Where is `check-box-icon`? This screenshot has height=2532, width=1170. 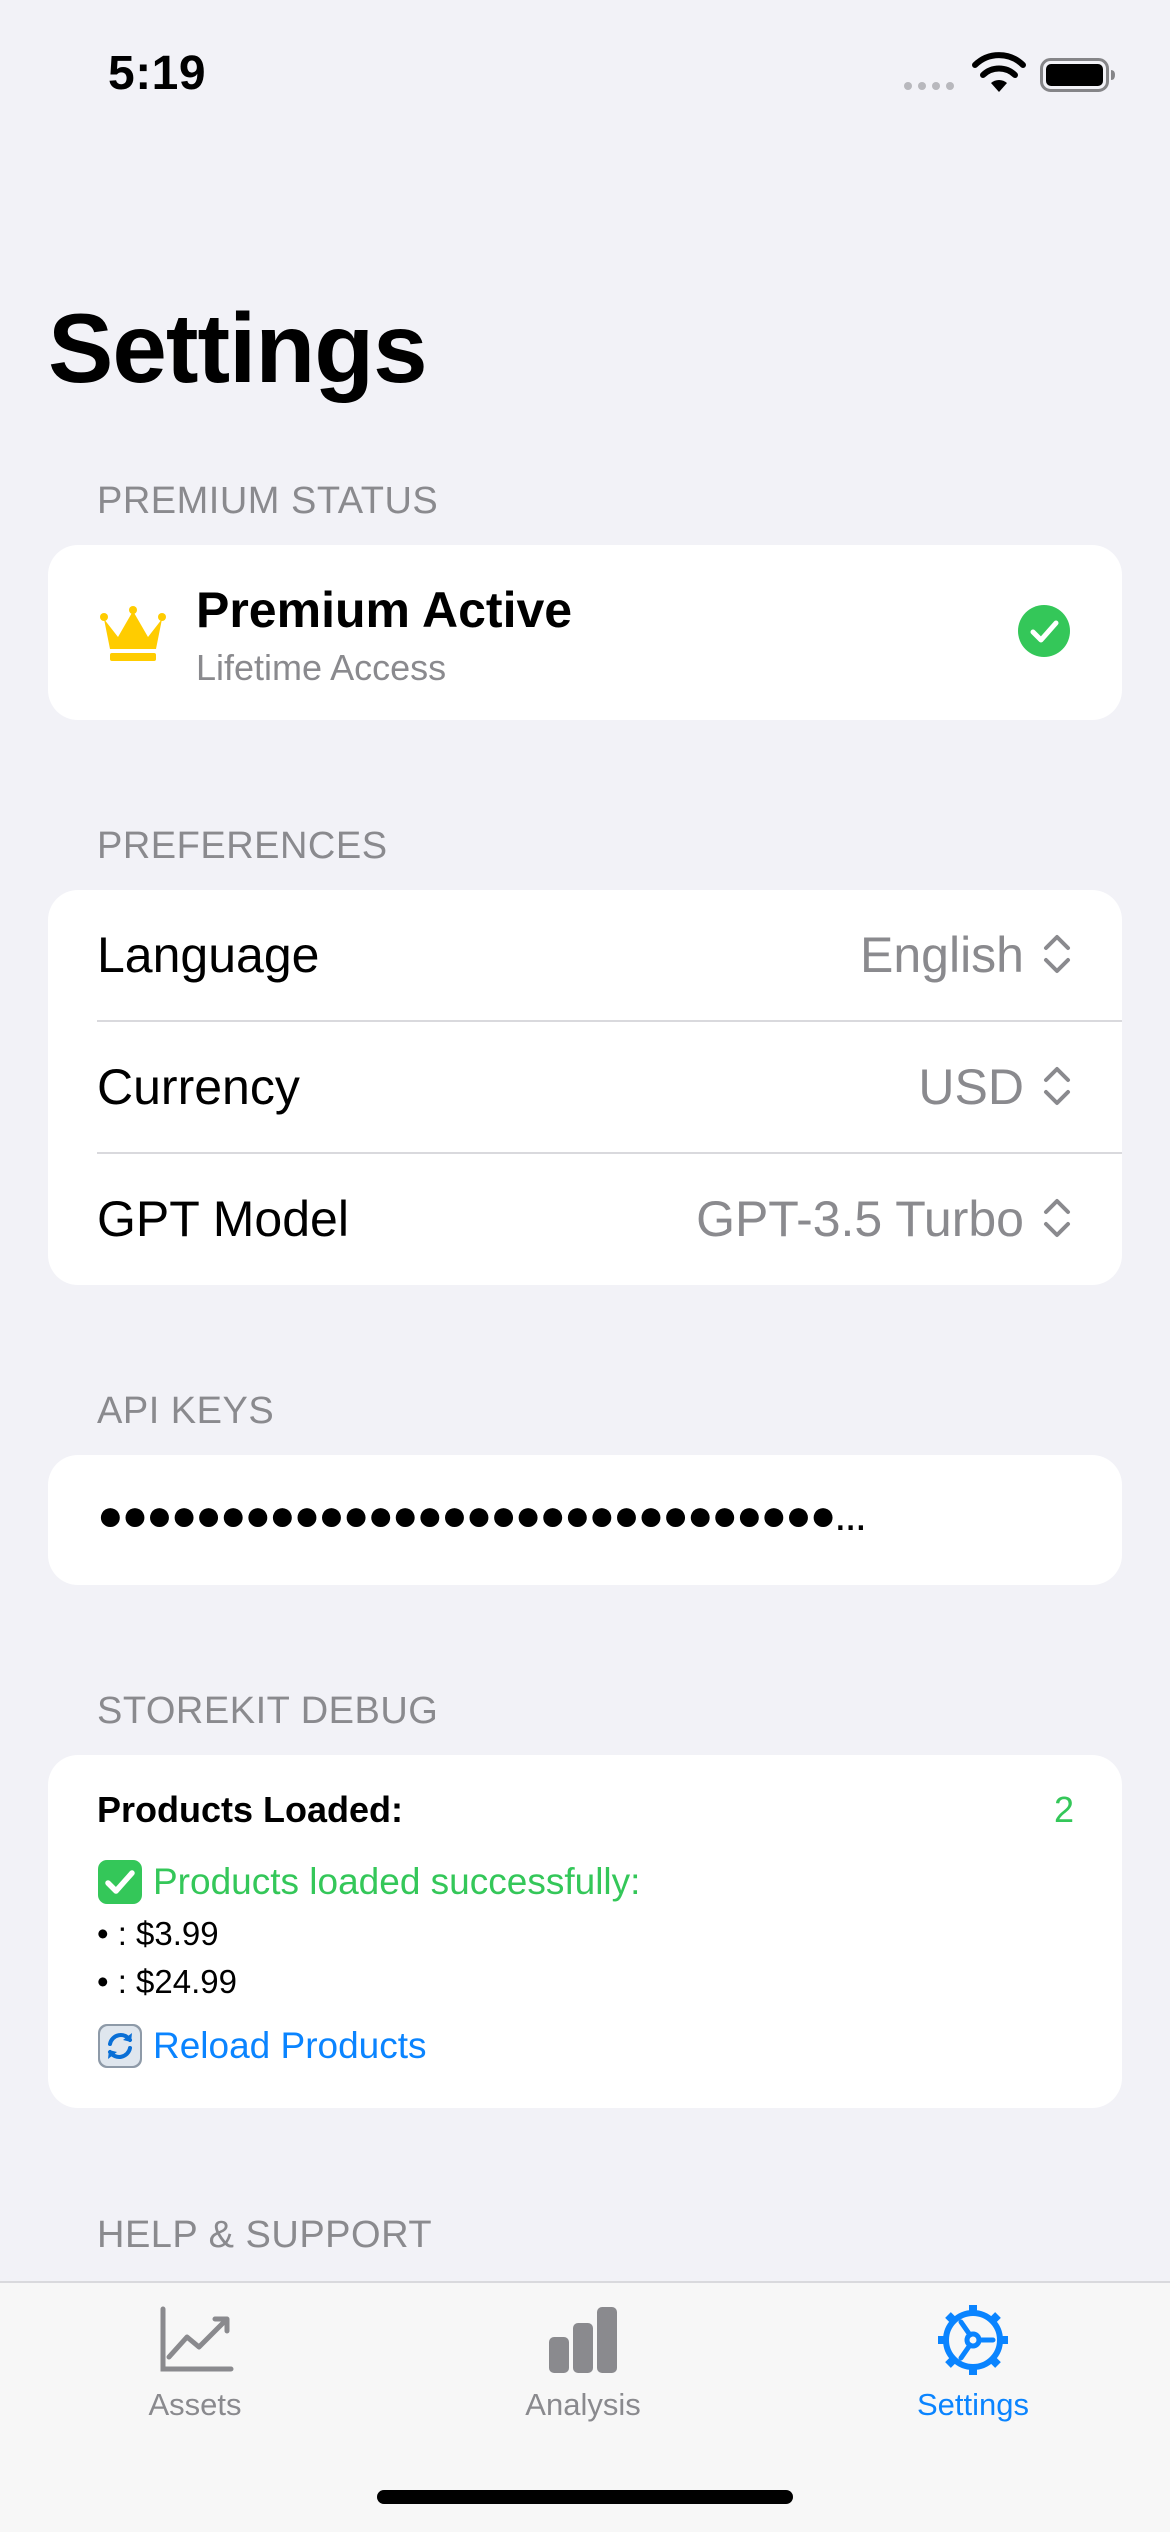 check-box-icon is located at coordinates (120, 1882).